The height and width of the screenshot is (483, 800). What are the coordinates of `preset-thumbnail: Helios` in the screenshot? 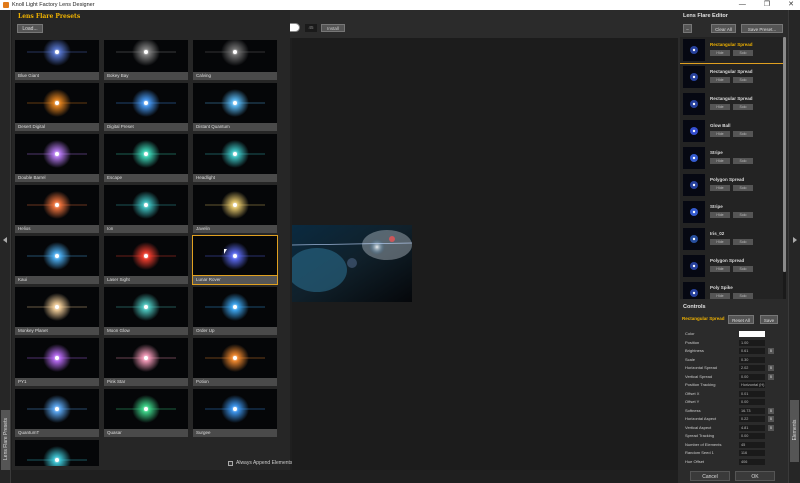 It's located at (57, 209).